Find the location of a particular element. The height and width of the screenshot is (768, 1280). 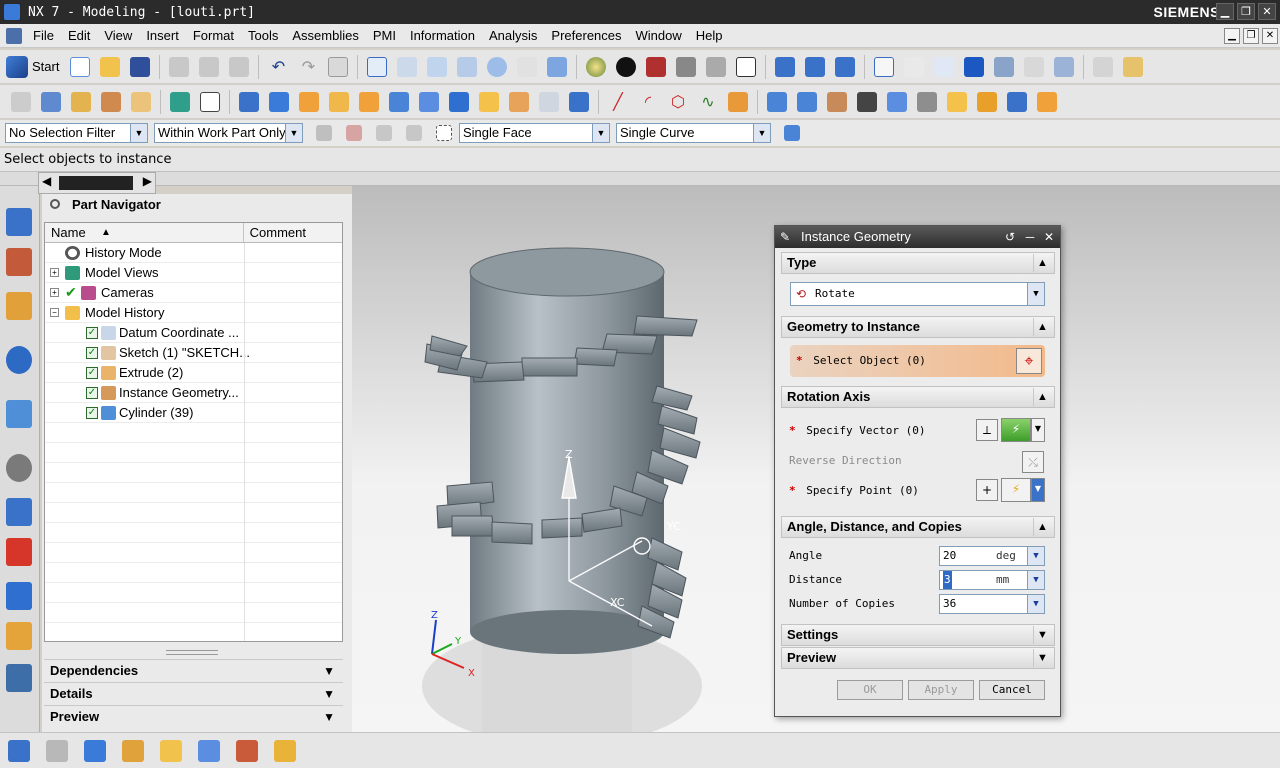

tree-row-model-history: − Model History is located at coordinates (193, 313).